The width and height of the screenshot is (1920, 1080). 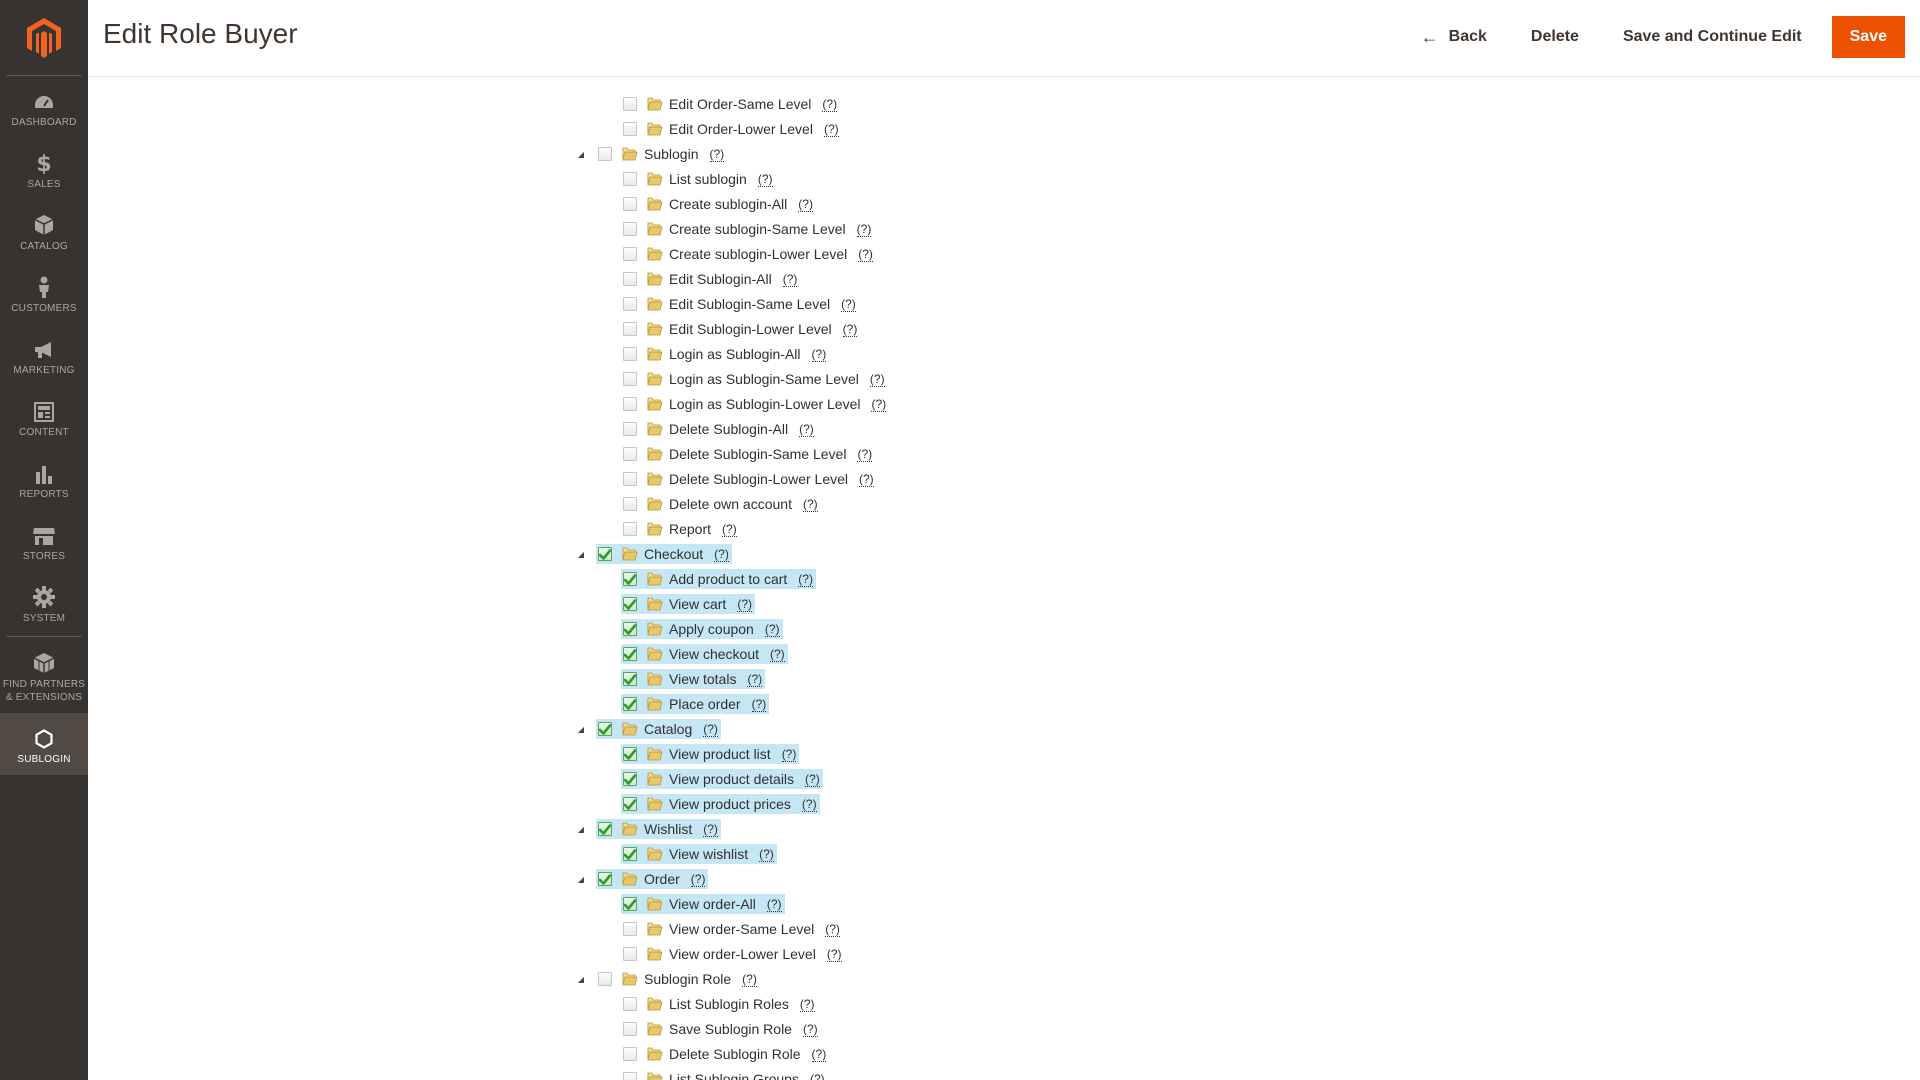 I want to click on tree-node-edit-sublogin-all: Edit Sublogin-All (?), so click(x=710, y=279).